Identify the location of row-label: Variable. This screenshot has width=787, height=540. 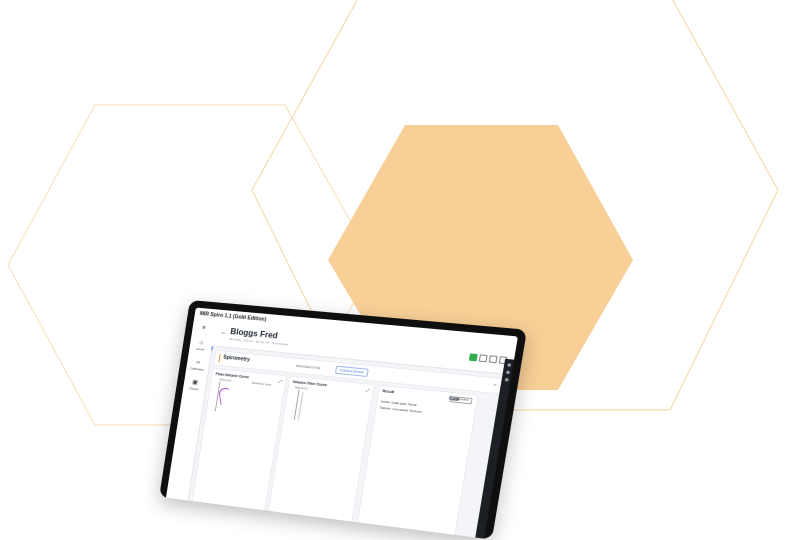
(385, 402).